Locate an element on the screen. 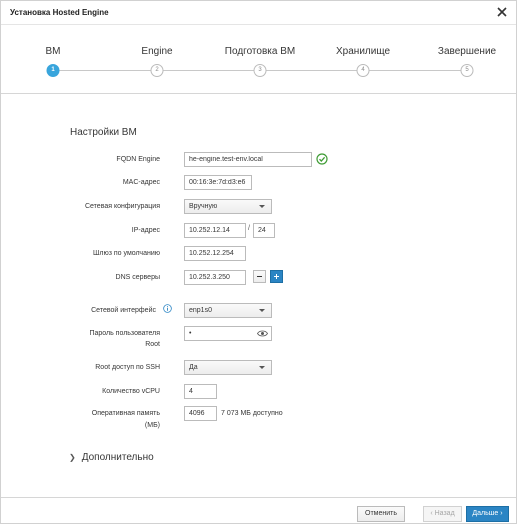 Image resolution: width=517 pixels, height=524 pixels. memory-available-text: 7 073 МБ доступно is located at coordinates (252, 413).